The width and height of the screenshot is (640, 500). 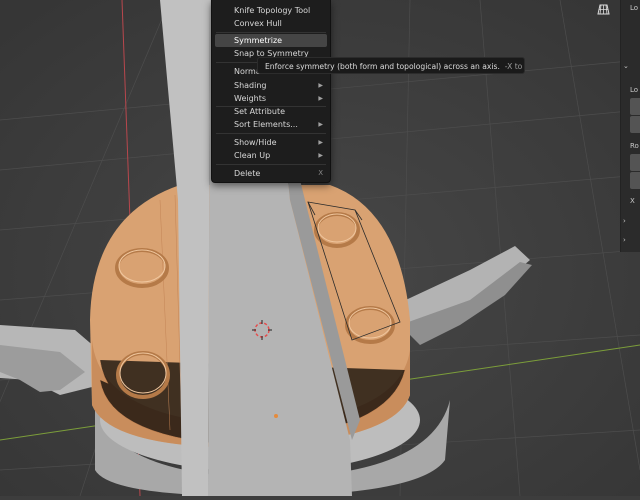 I want to click on expand-arrow-icon-2: ›, so click(x=624, y=240).